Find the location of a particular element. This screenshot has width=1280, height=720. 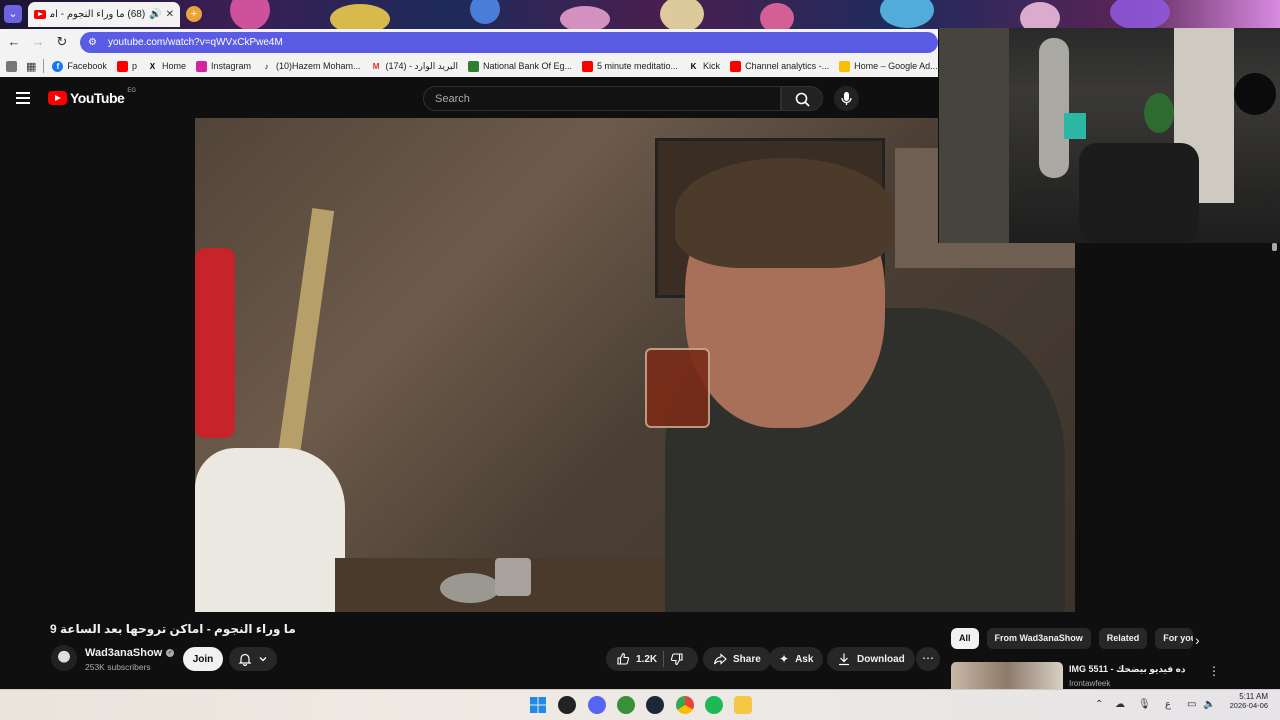

ask-button: ✦ Ask is located at coordinates (796, 659).